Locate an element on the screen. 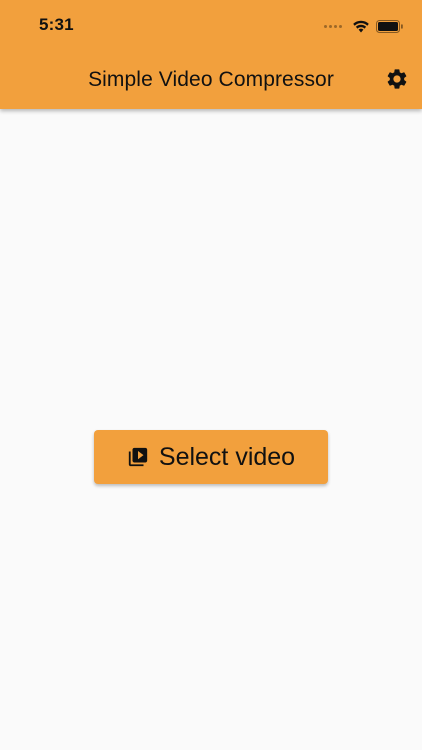 The image size is (422, 750). status-time: 5:31 is located at coordinates (56, 24).